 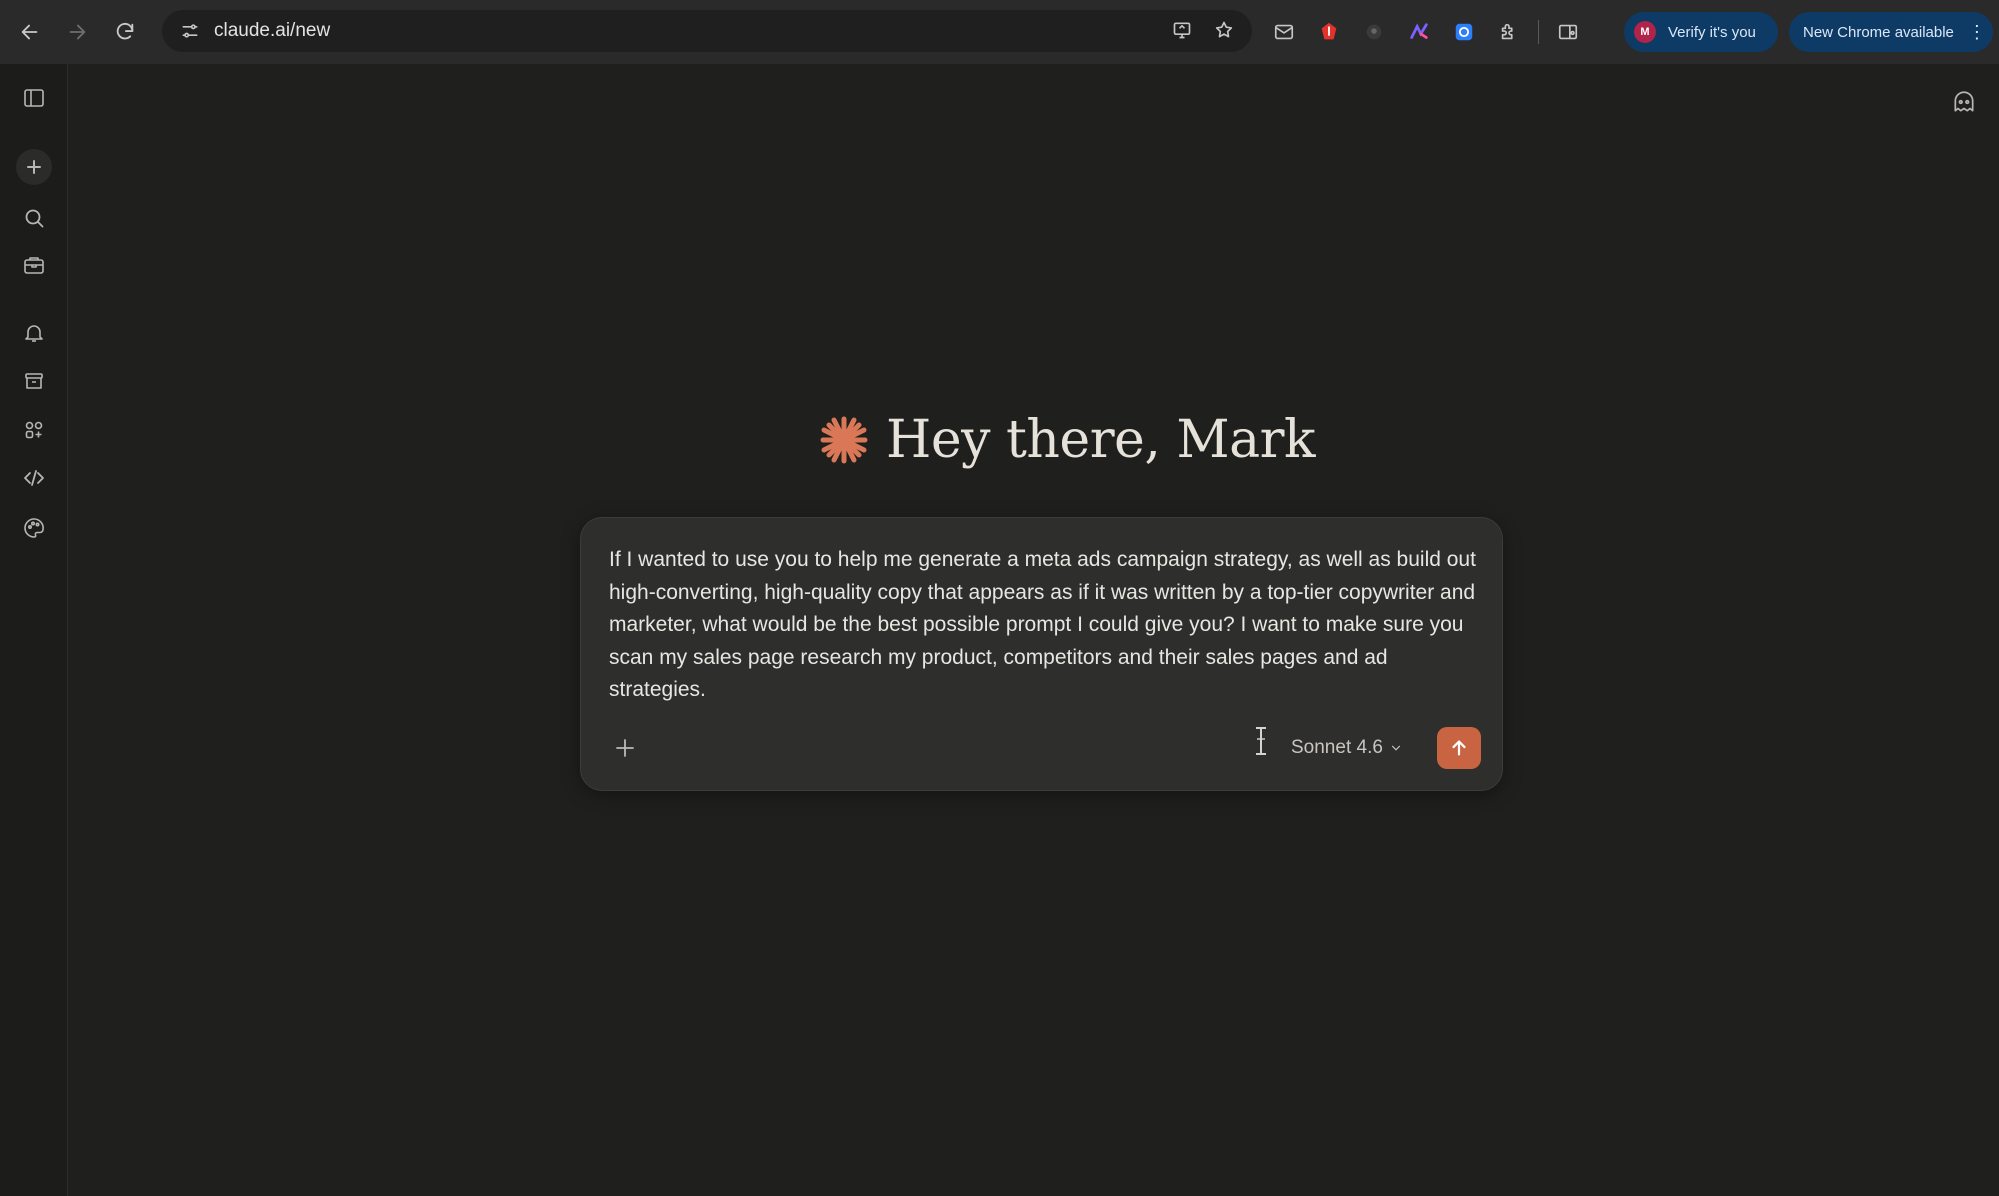 I want to click on arrow-left-icon, so click(x=29, y=32).